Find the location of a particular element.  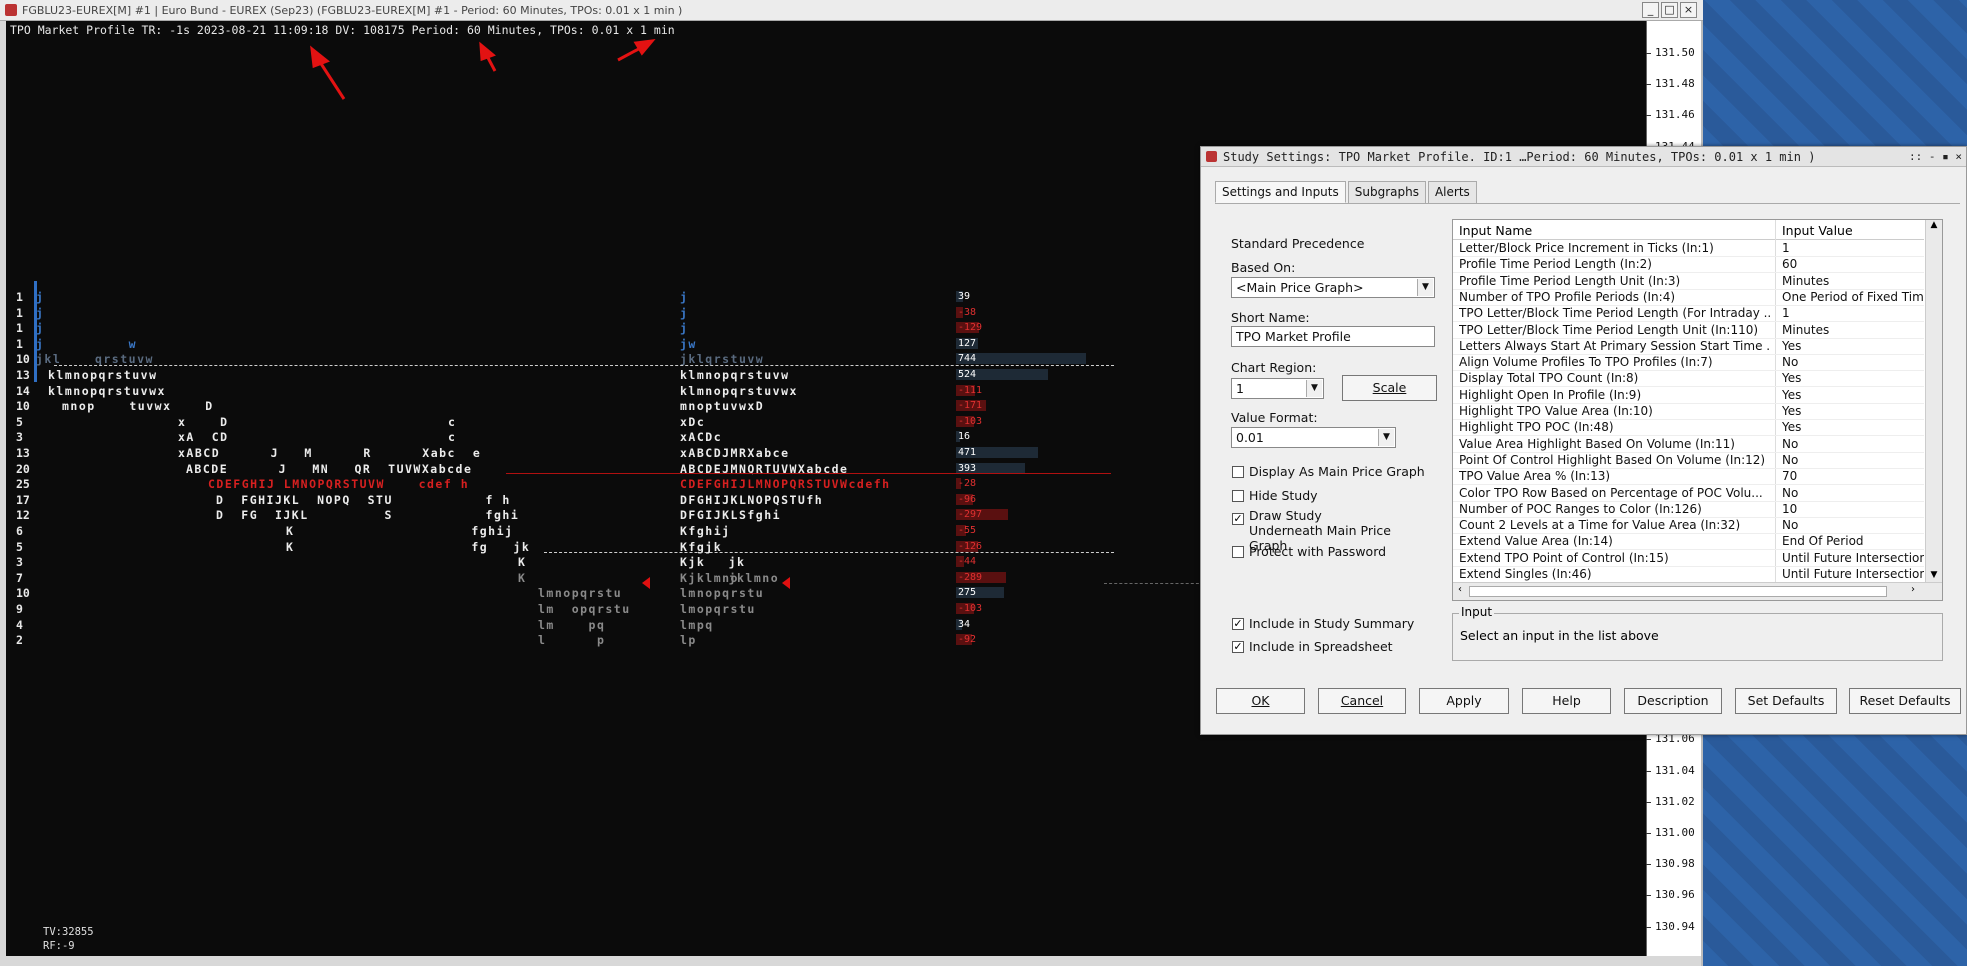

tpo-right-row: klmnopqrstuvwx is located at coordinates (739, 390).